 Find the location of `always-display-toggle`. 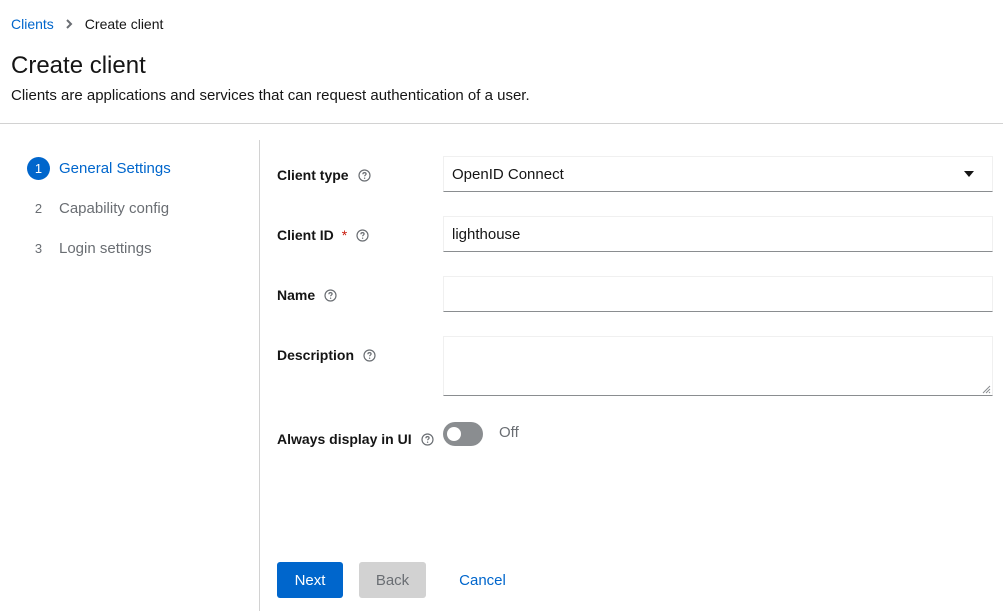

always-display-toggle is located at coordinates (463, 434).